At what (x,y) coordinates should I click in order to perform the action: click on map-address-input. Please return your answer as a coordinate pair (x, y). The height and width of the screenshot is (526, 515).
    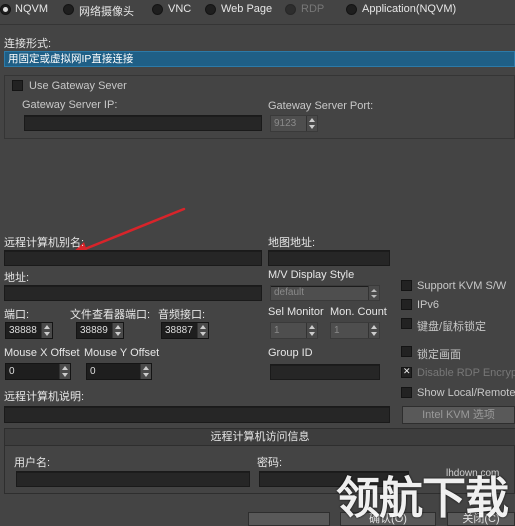
    Looking at the image, I should click on (329, 258).